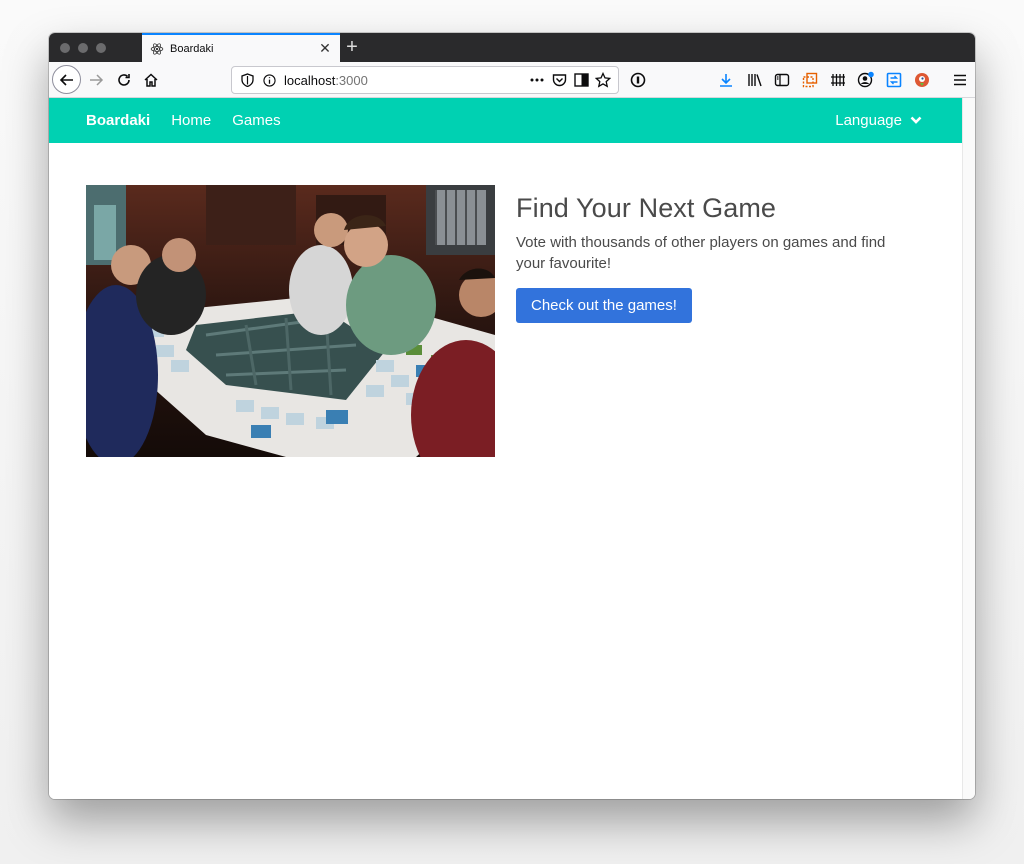 The height and width of the screenshot is (864, 1024). I want to click on hero-title: Find Your Next Game, so click(646, 208).